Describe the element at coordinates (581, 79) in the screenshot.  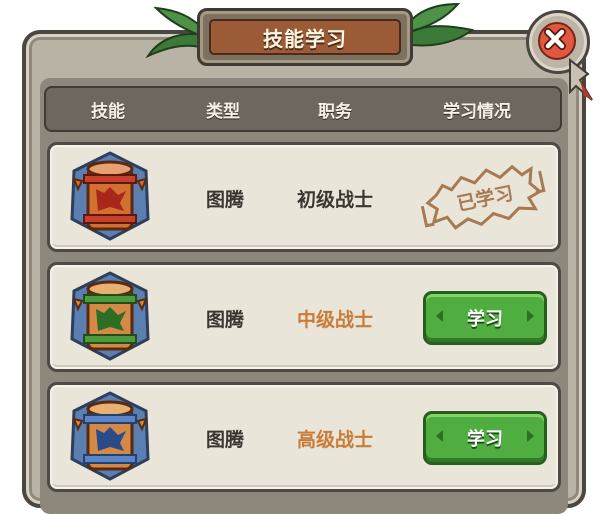
I see `feather-decoration` at that location.